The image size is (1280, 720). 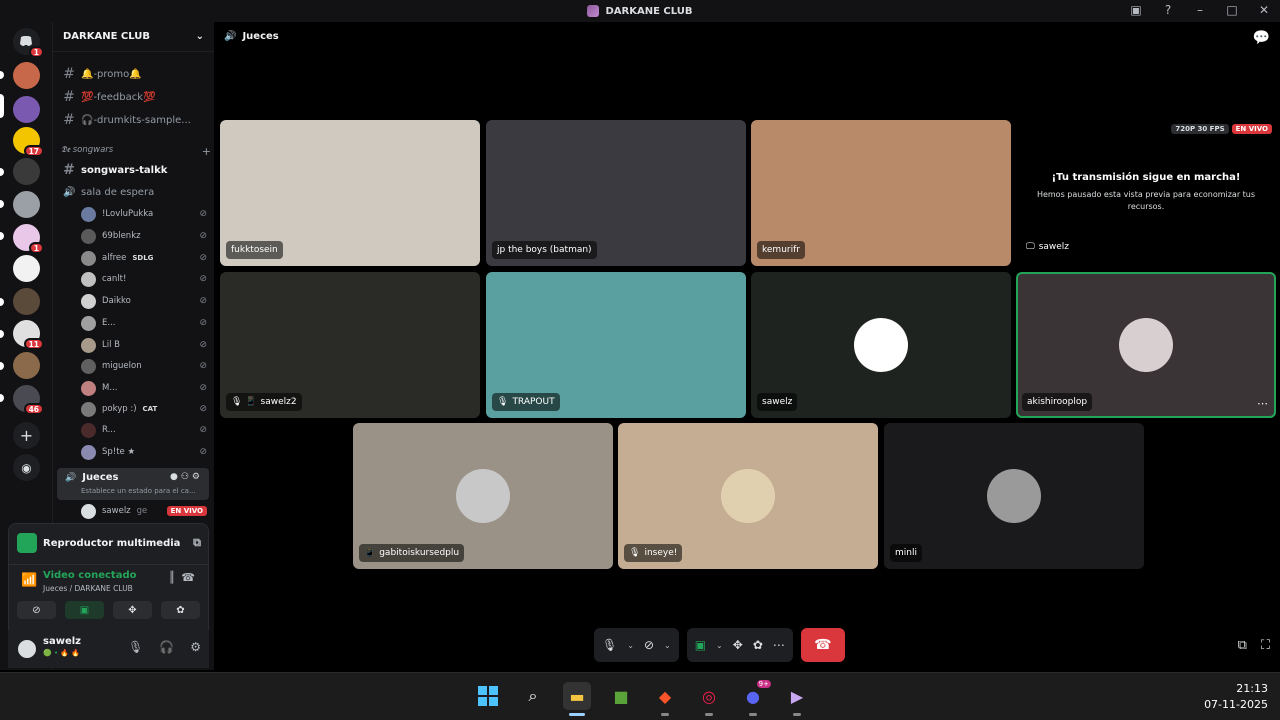 I want to click on participant-name-tag: 🎙 inseye!, so click(x=653, y=553).